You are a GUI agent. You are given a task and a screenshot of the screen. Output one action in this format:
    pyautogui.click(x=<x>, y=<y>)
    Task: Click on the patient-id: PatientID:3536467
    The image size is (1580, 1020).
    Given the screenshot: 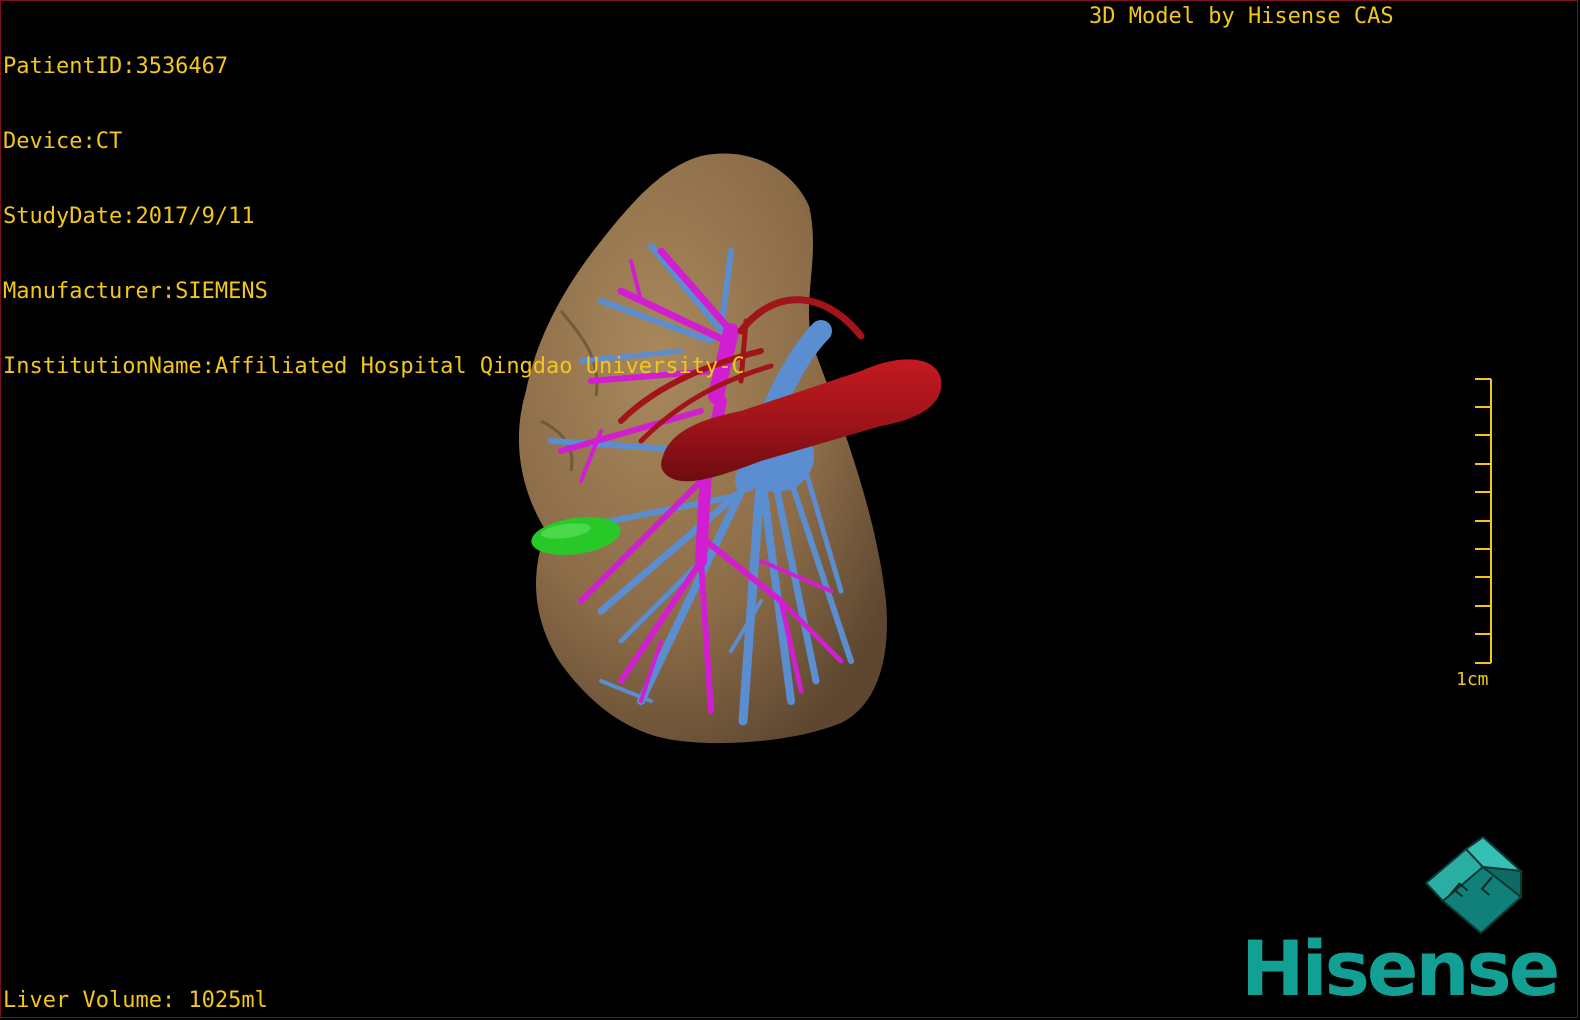 What is the action you would take?
    pyautogui.click(x=116, y=66)
    